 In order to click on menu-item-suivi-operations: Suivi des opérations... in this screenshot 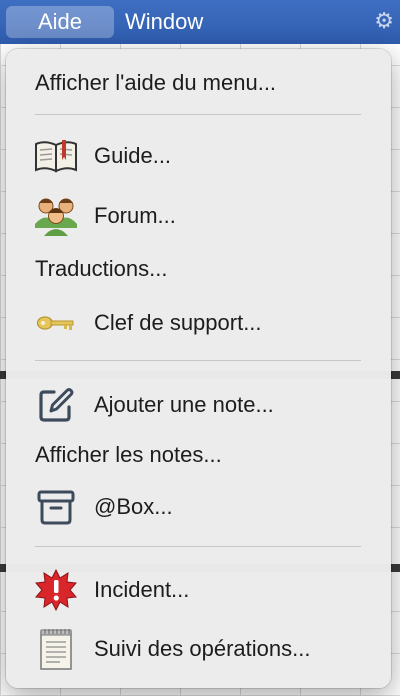, I will do `click(198, 649)`.